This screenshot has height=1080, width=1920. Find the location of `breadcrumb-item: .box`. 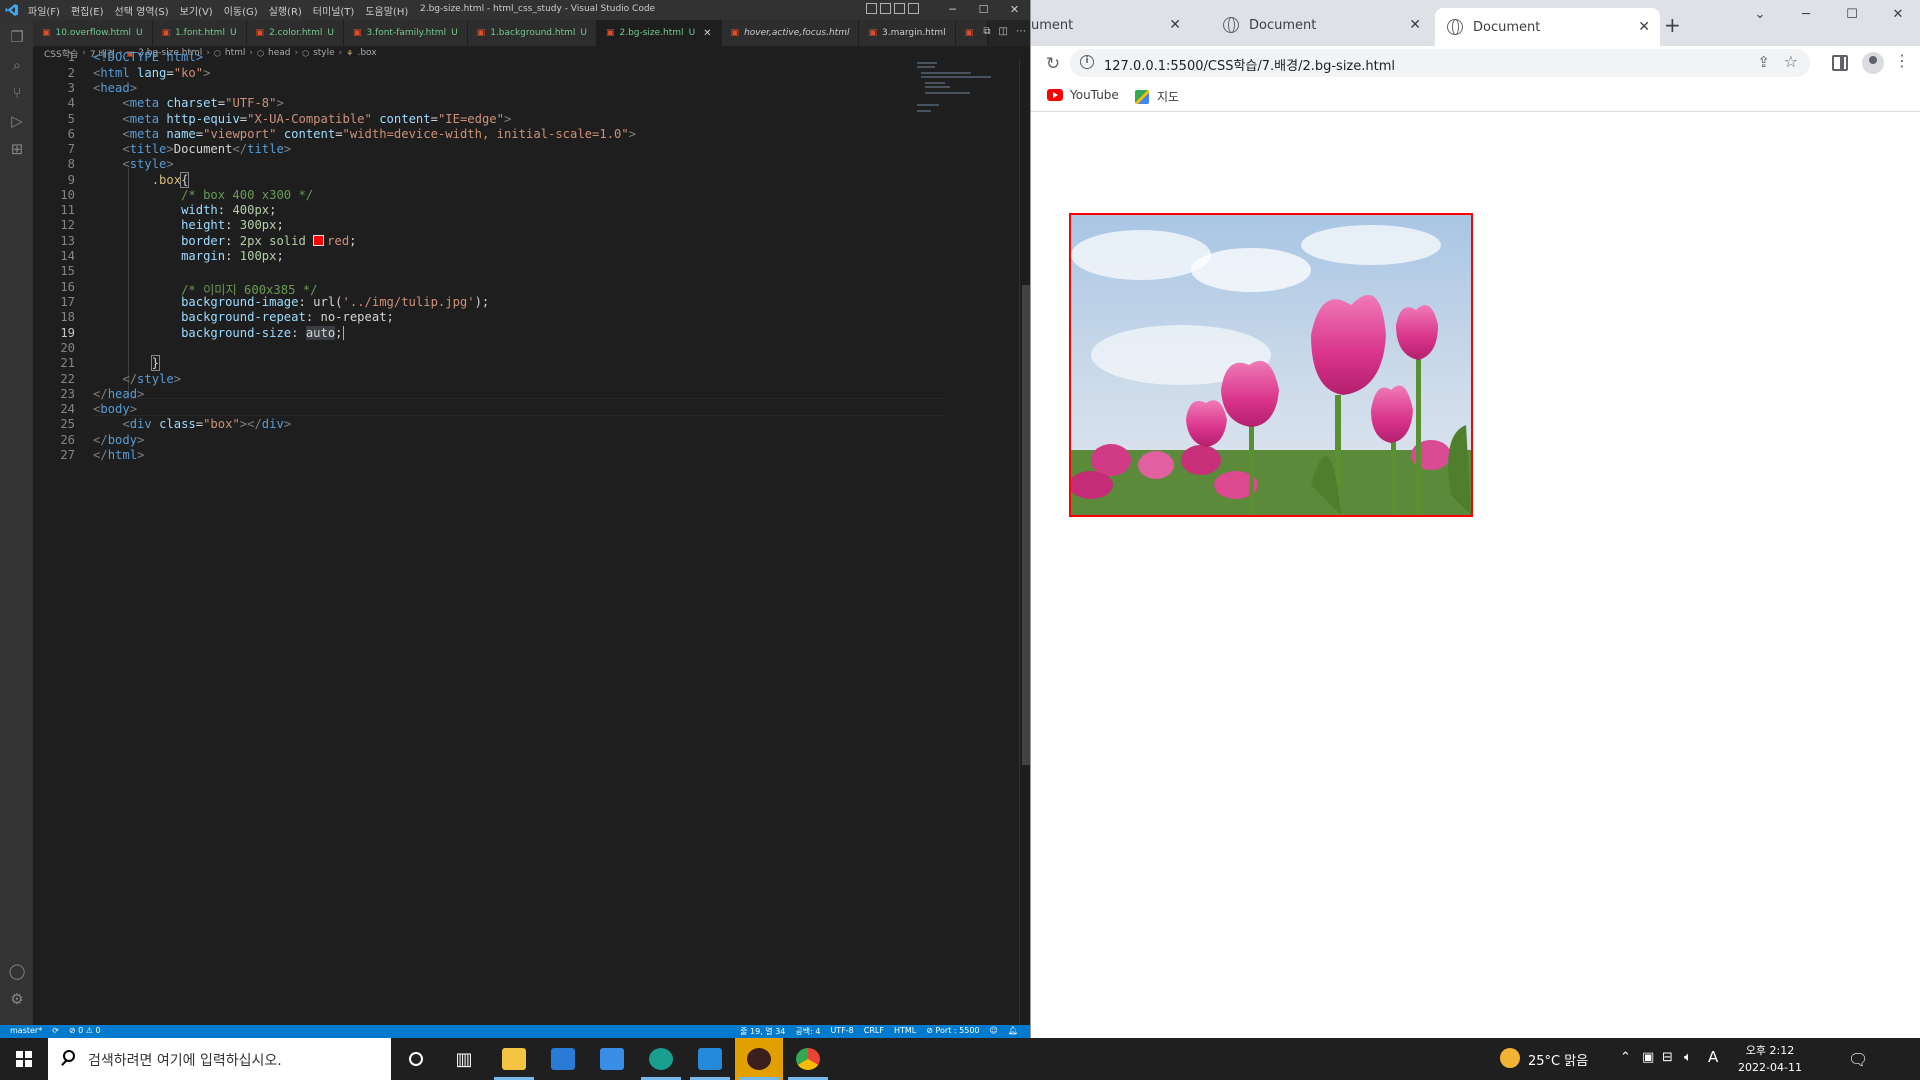

breadcrumb-item: .box is located at coordinates (366, 53).